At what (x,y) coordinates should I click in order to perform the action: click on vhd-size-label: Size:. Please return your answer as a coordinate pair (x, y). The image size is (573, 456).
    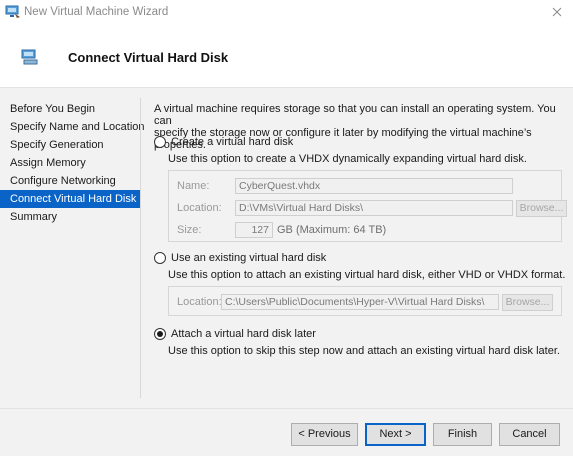
    Looking at the image, I should click on (189, 230).